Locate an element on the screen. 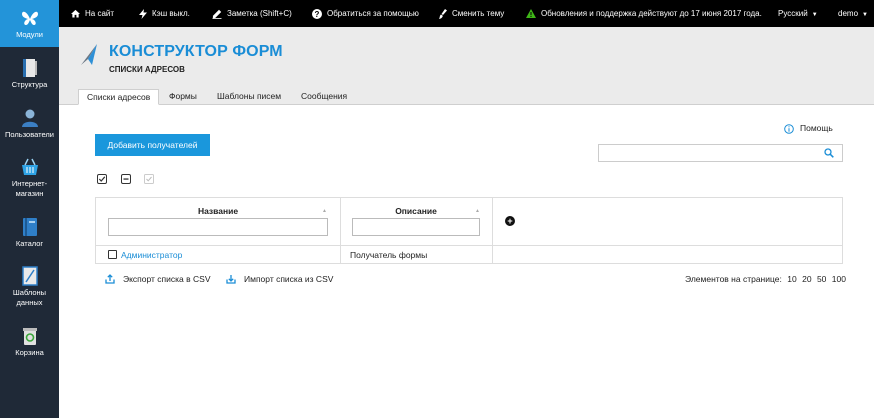 Image resolution: width=874 pixels, height=418 pixels. select-all-checkbox-icon is located at coordinates (102, 179).